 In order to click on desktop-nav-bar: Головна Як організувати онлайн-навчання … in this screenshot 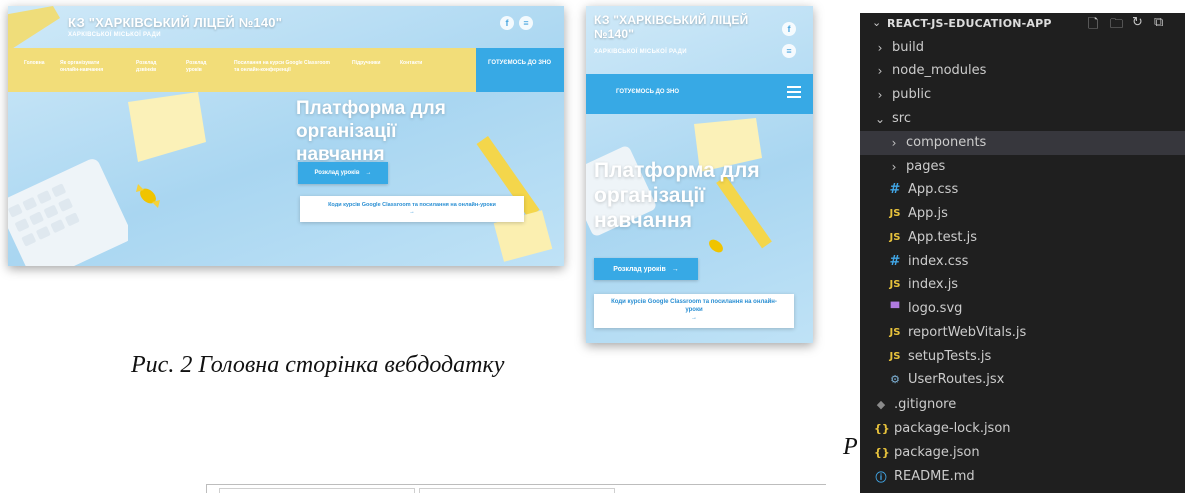, I will do `click(286, 70)`.